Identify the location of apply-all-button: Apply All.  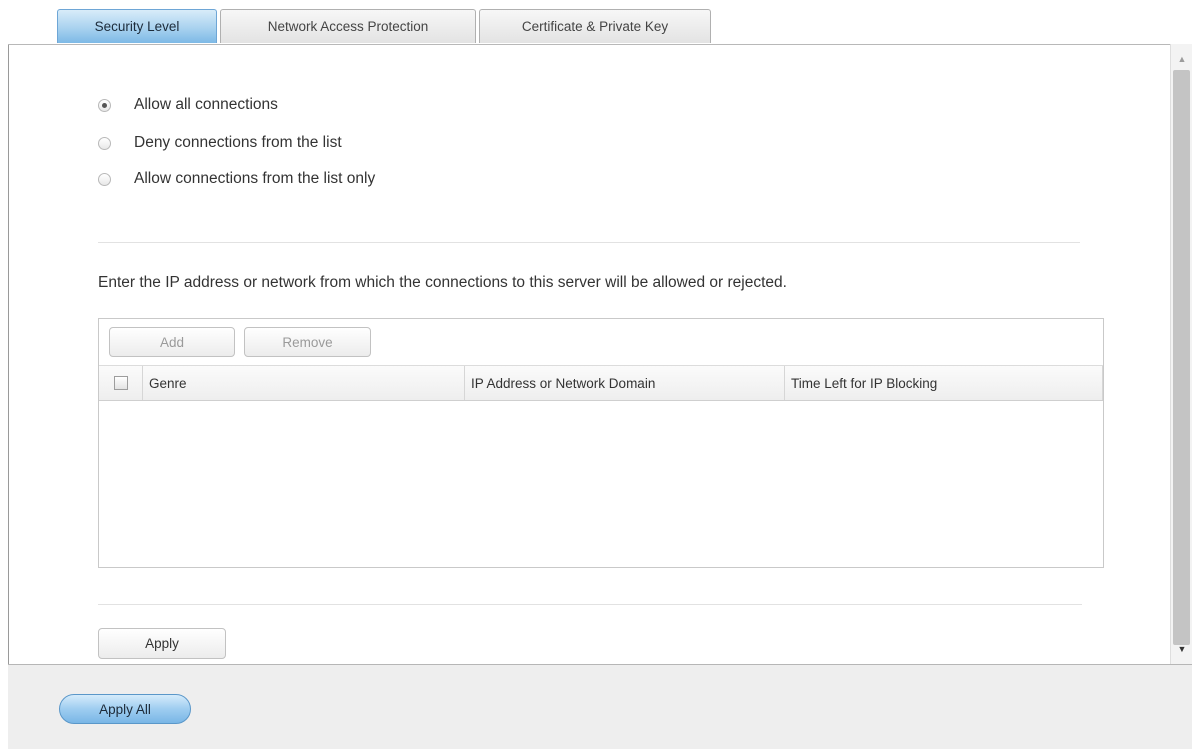
(125, 709).